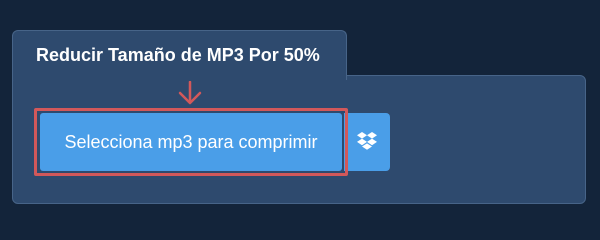 This screenshot has height=240, width=600. I want to click on dropbox-icon, so click(367, 141).